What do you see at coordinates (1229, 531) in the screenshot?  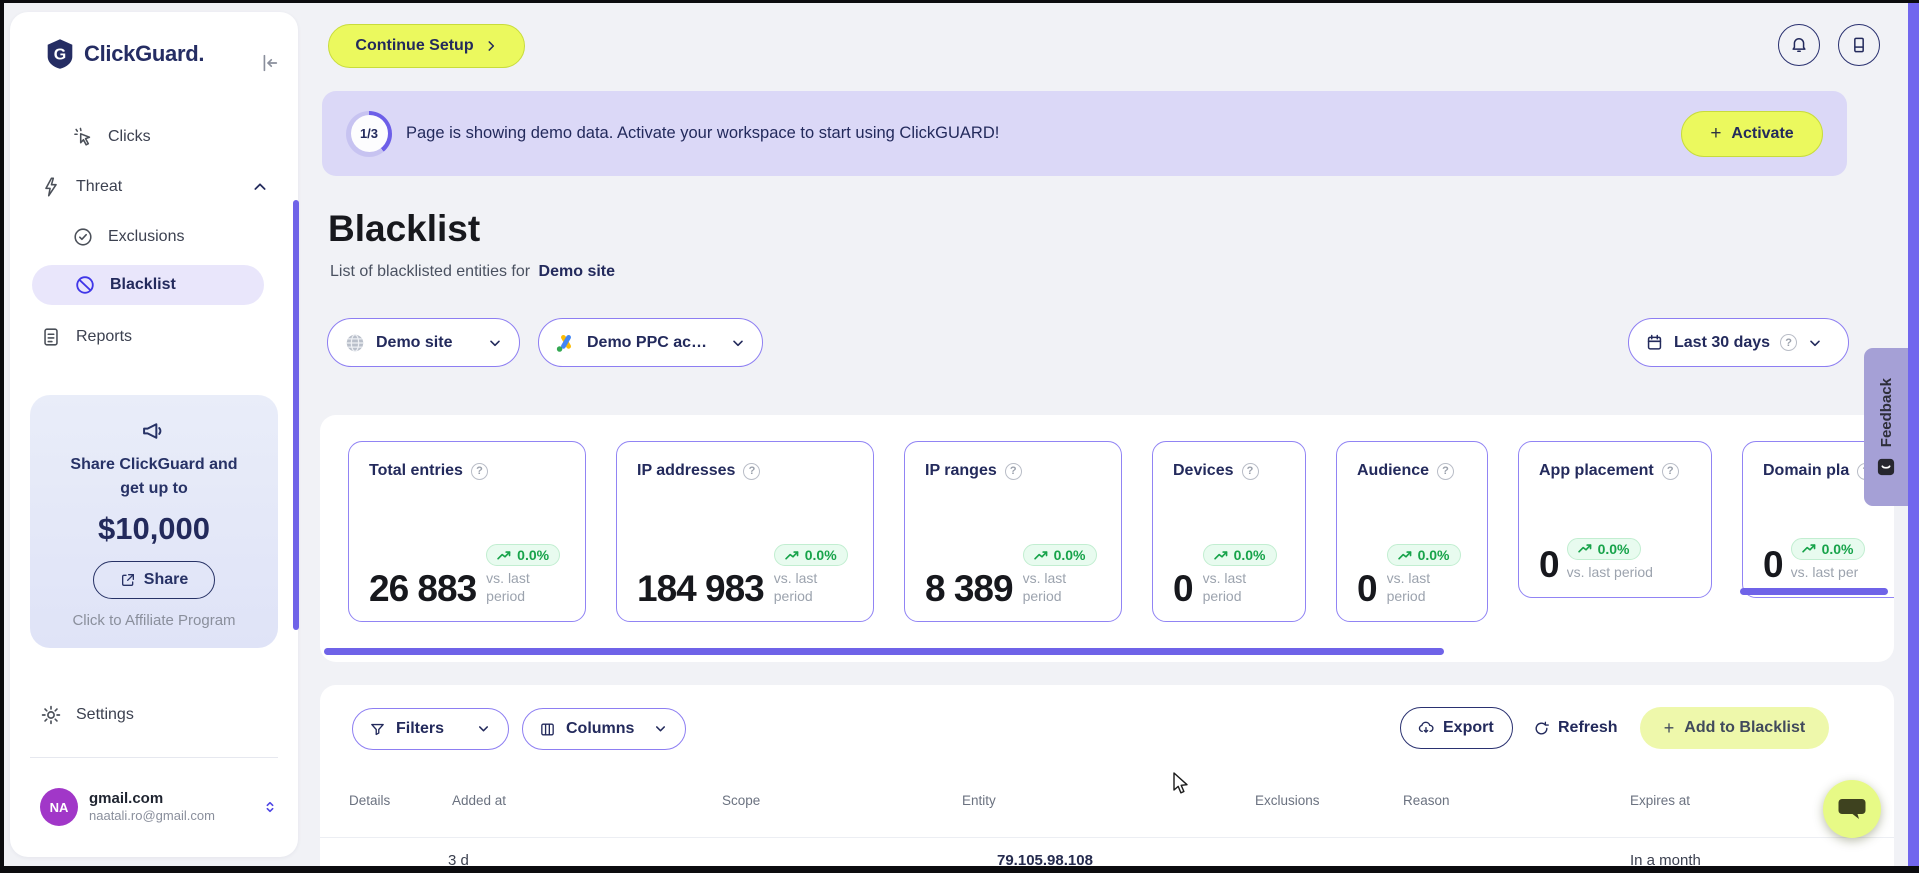 I see `stat-card-devices: Devices? 0 0.0% vs. last period` at bounding box center [1229, 531].